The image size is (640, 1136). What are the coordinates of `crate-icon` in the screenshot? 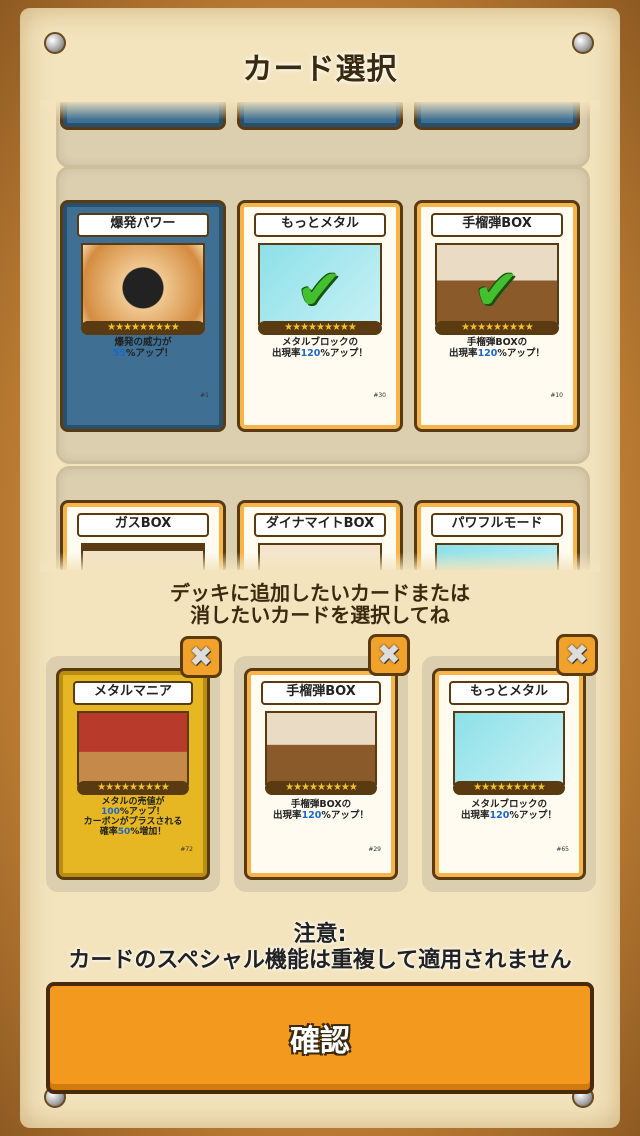 It's located at (321, 748).